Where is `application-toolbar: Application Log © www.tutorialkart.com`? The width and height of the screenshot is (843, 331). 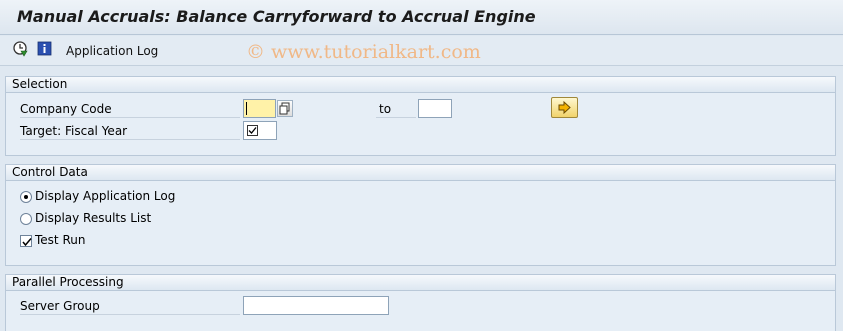
application-toolbar: Application Log © www.tutorialkart.com is located at coordinates (421, 51).